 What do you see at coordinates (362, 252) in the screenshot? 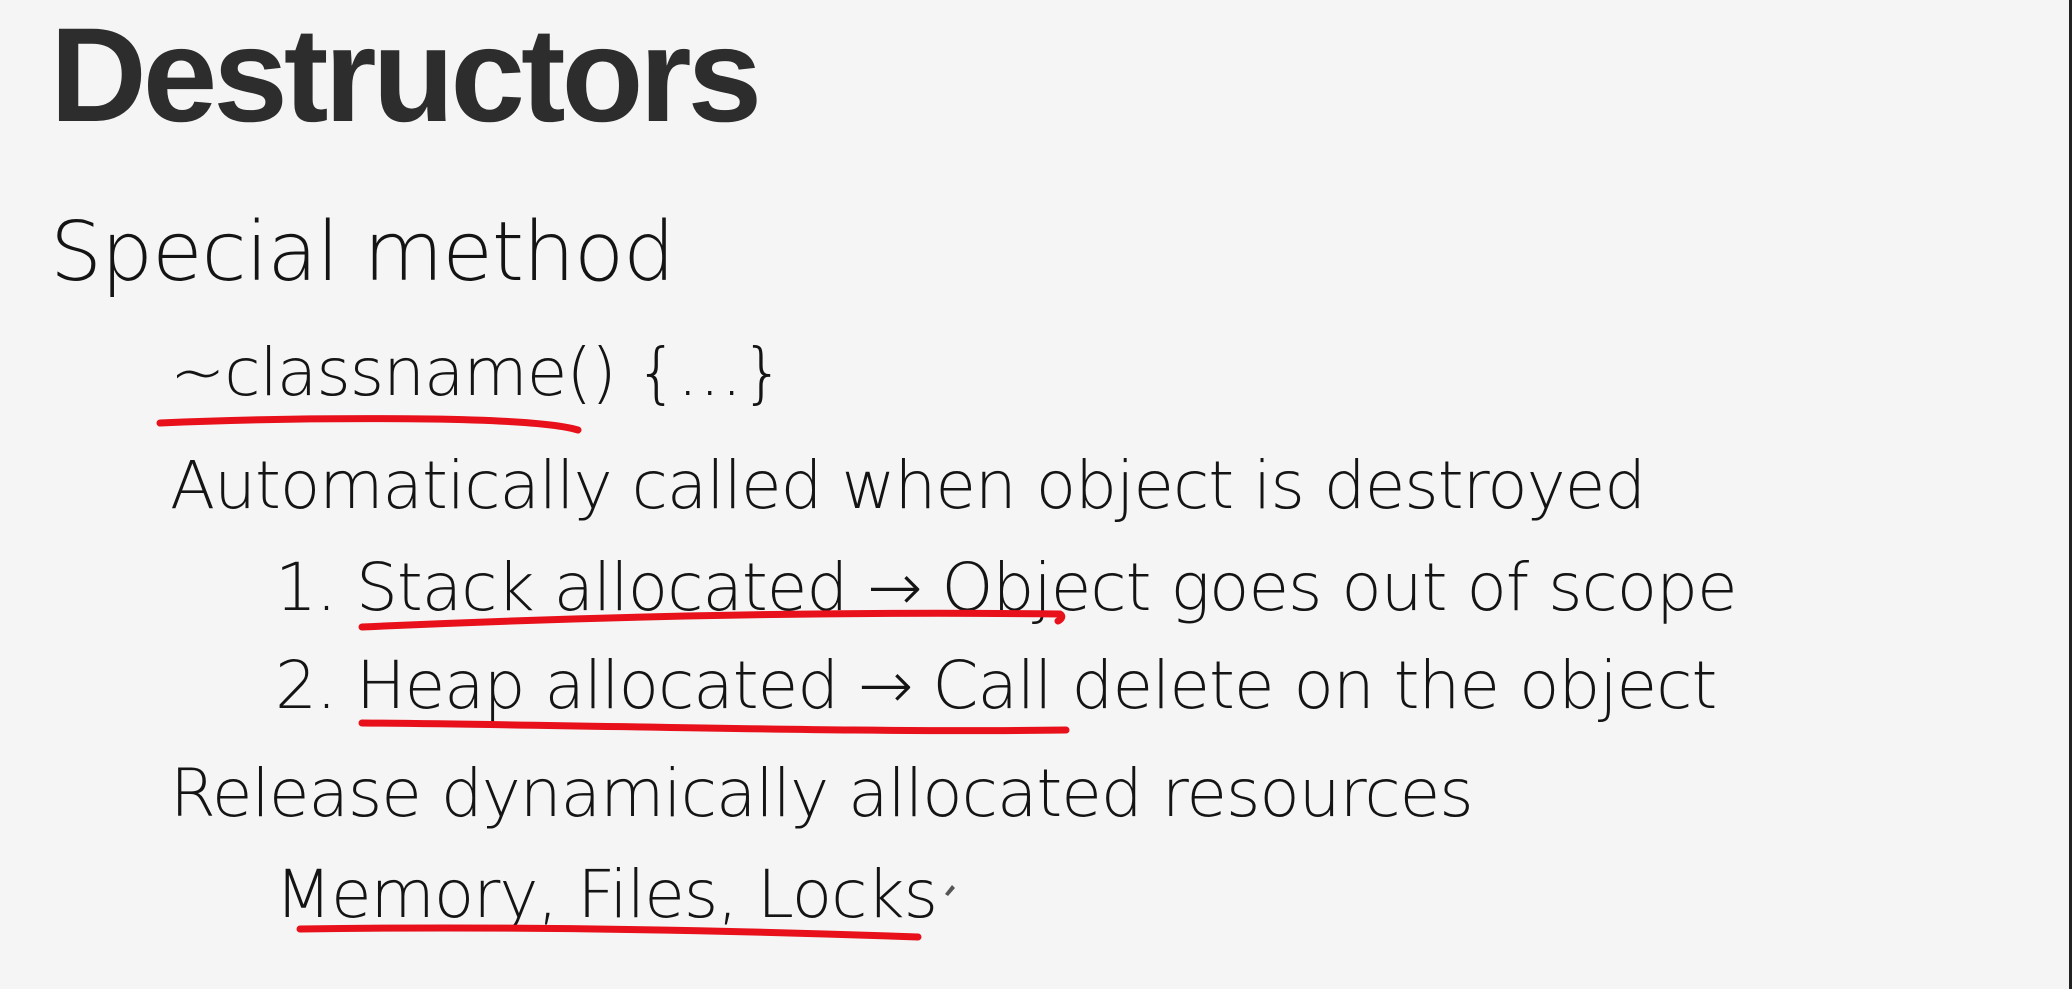
I see `bullet-special-method: Special method` at bounding box center [362, 252].